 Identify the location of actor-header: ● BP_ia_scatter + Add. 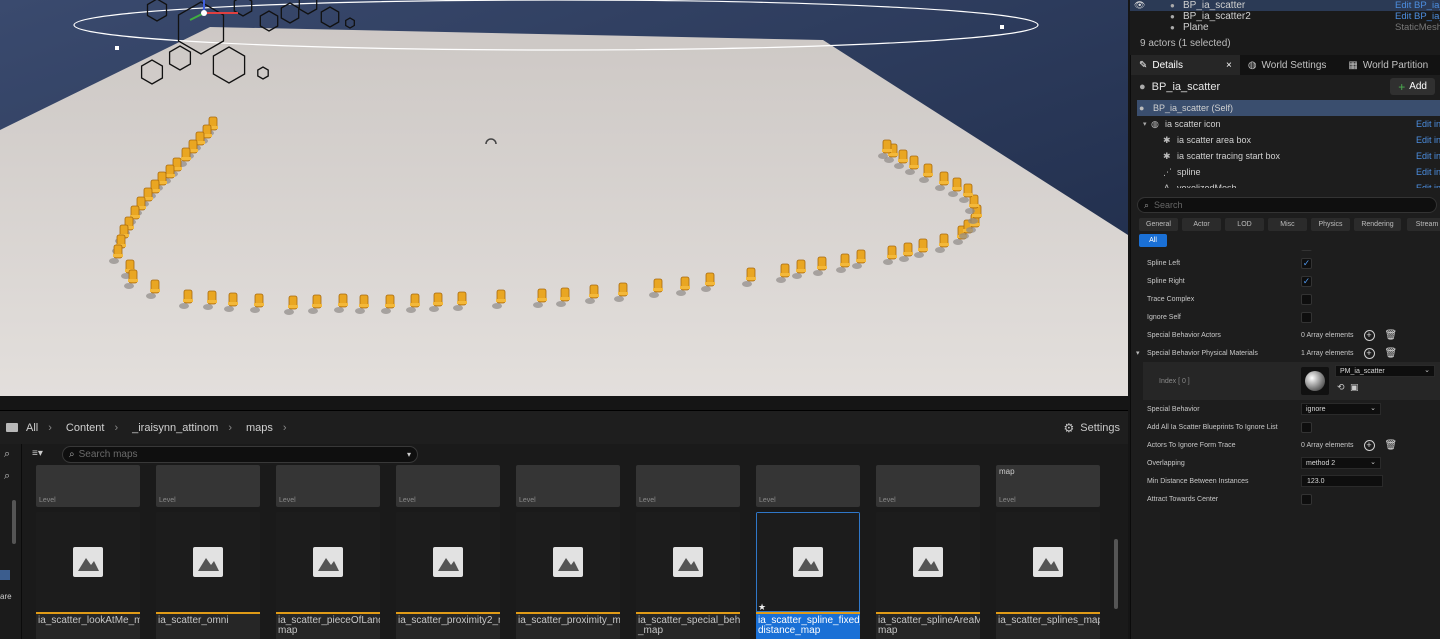
(1285, 87).